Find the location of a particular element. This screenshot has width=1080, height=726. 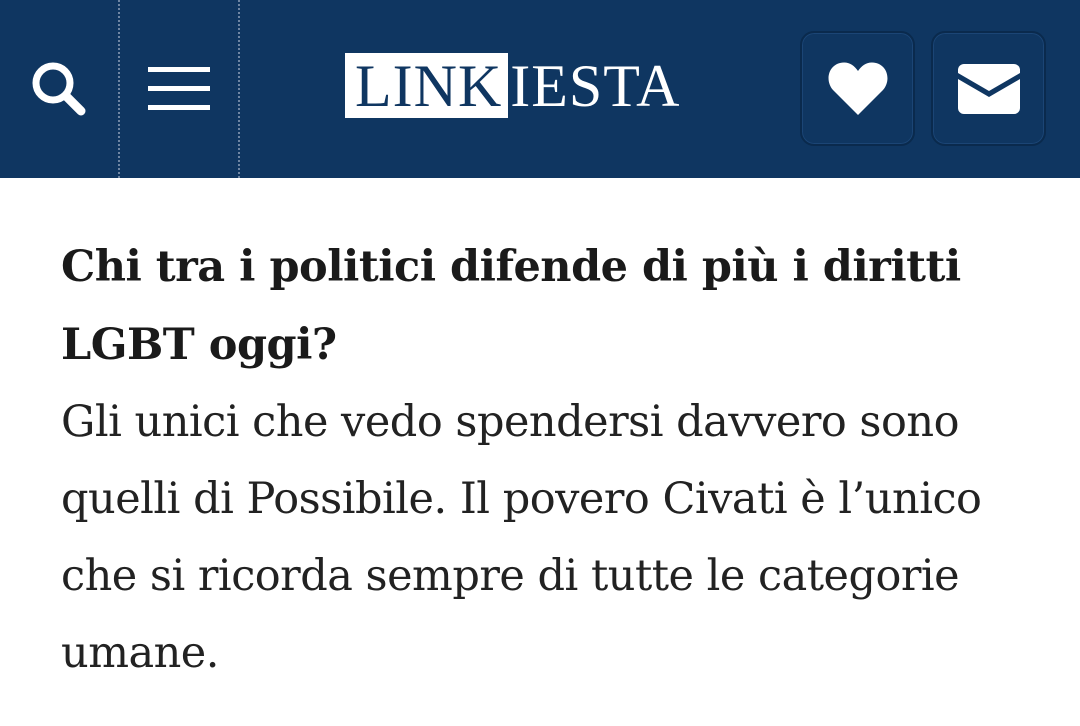

logo-link-part: LINK is located at coordinates (427, 85).